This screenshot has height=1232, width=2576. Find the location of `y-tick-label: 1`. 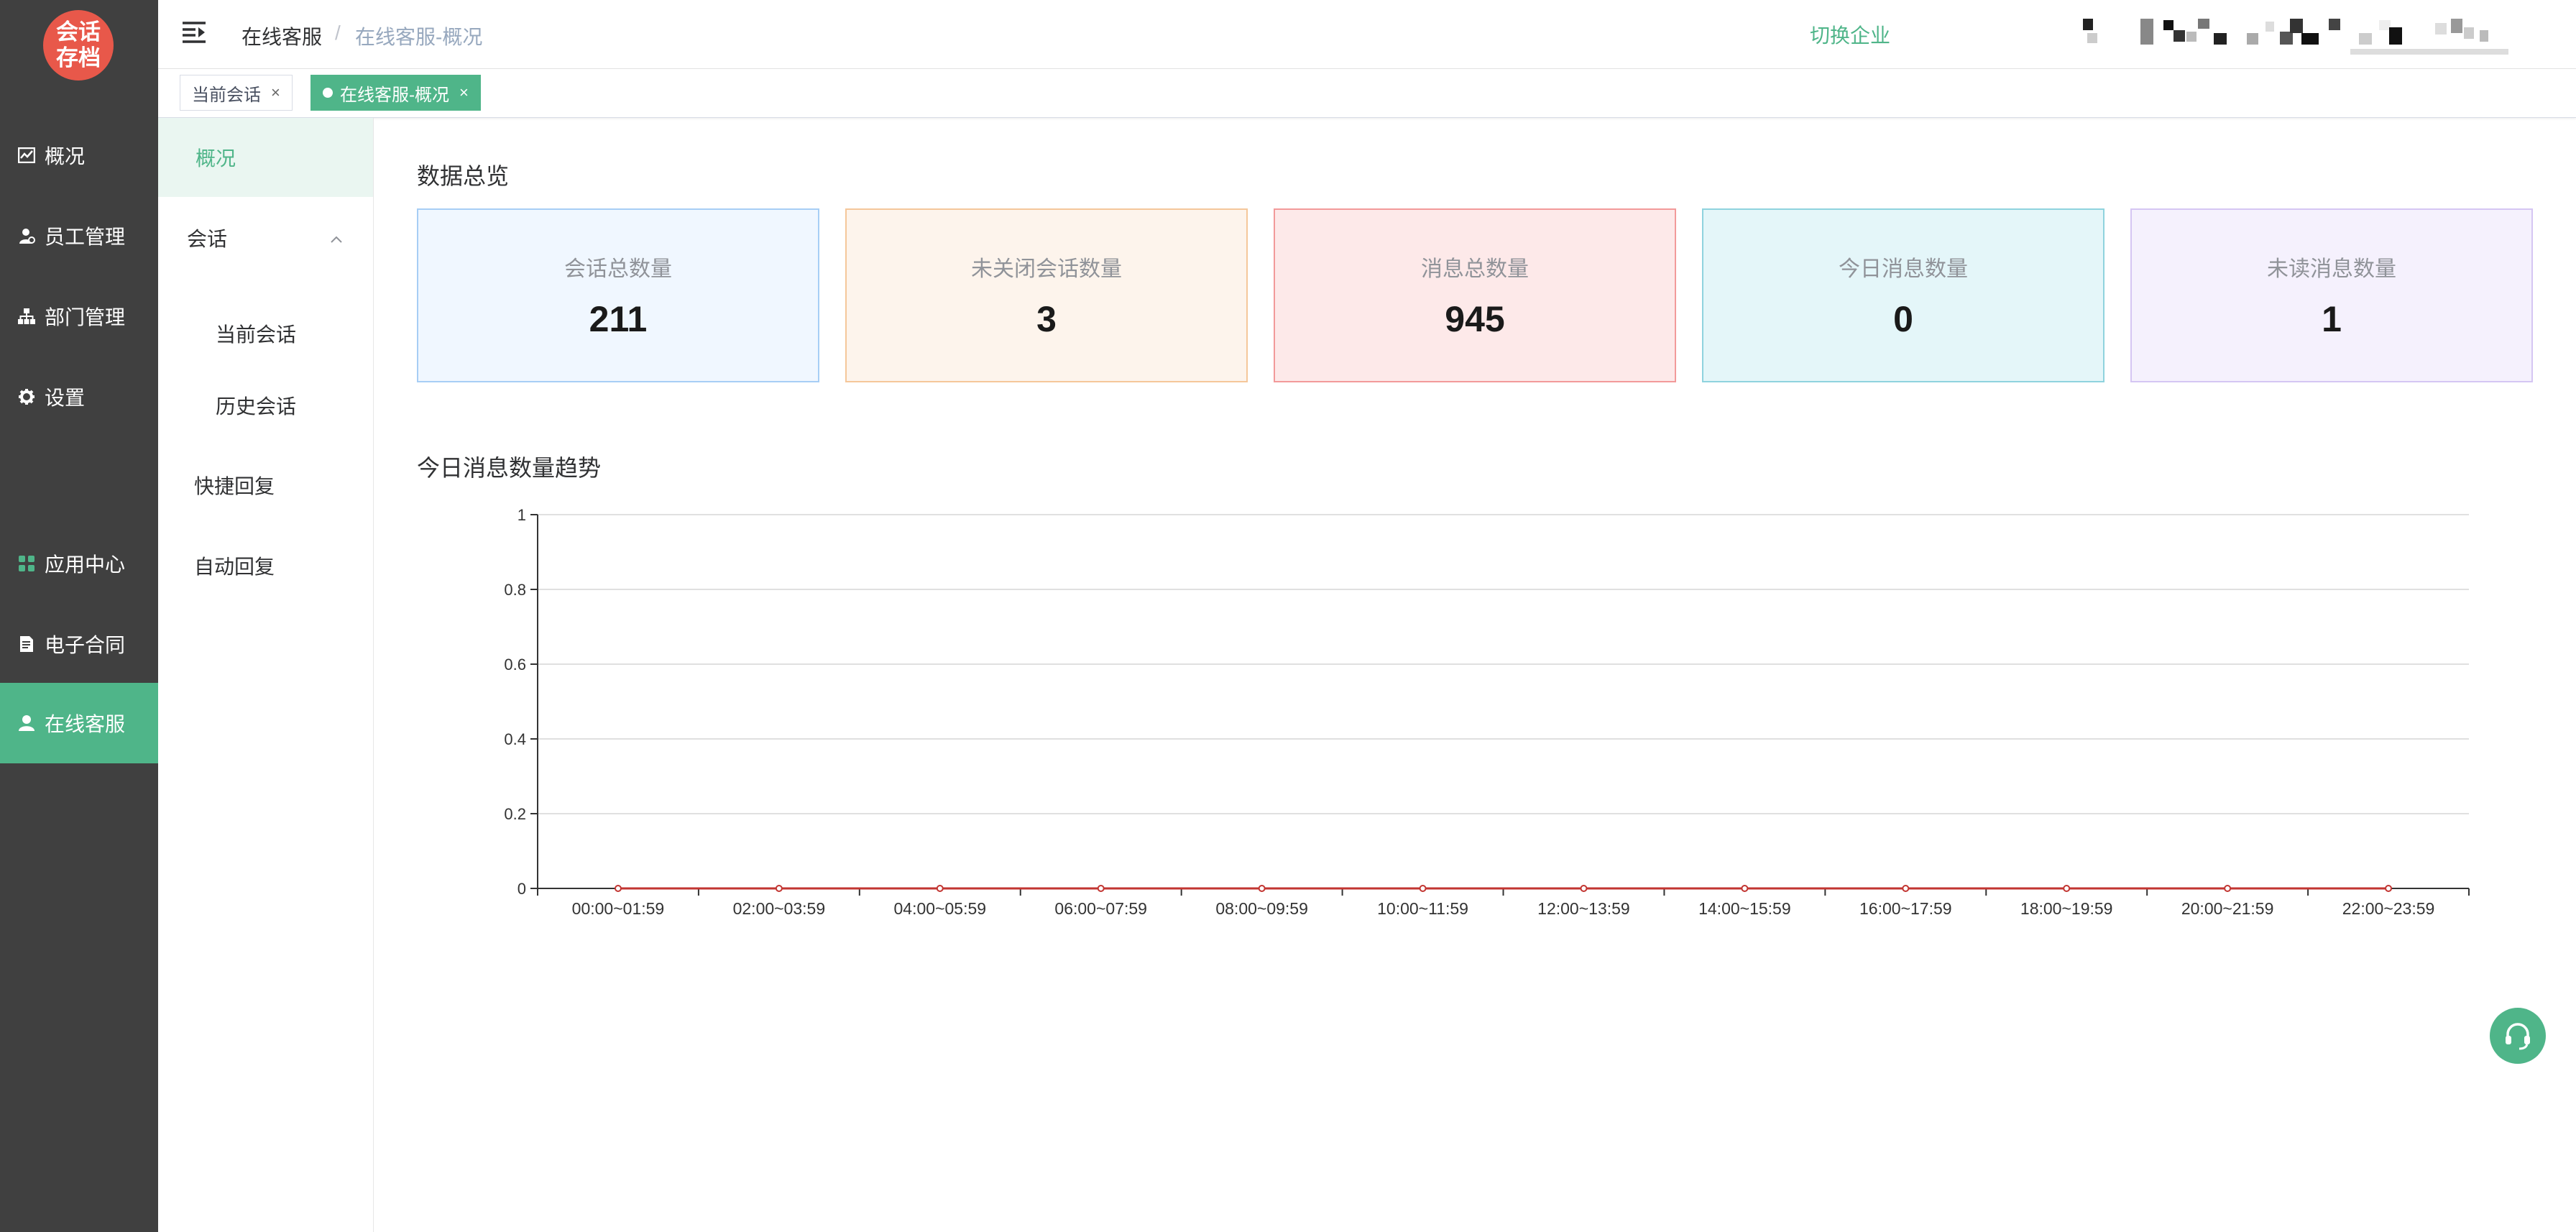

y-tick-label: 1 is located at coordinates (522, 515).